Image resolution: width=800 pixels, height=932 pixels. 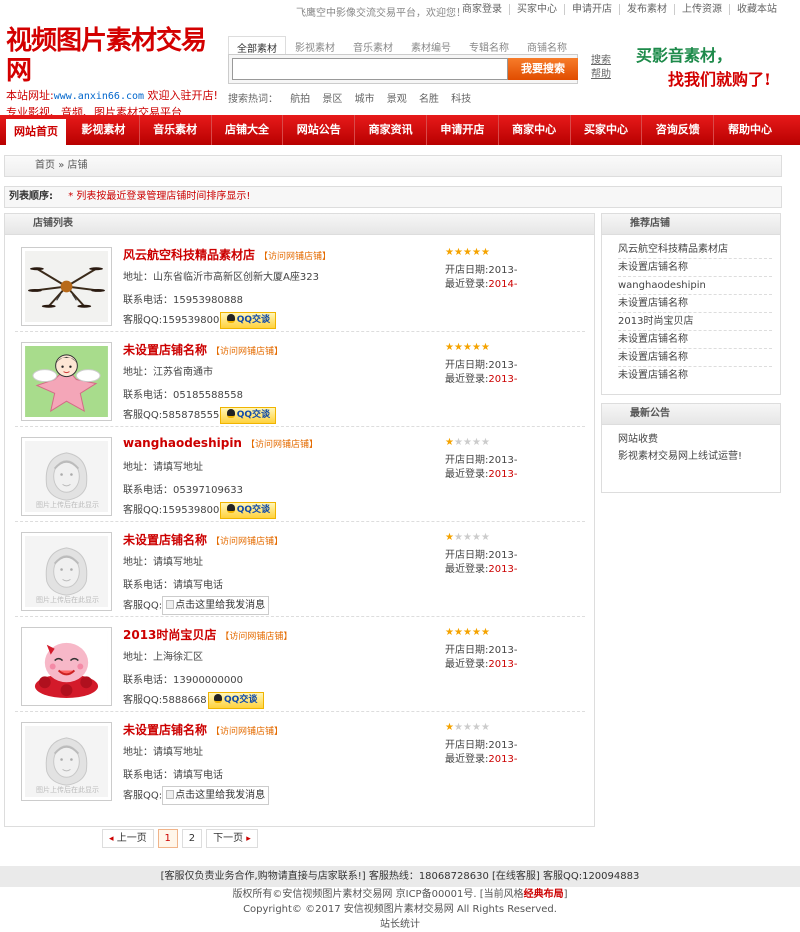 I want to click on nav-feedback: 咨询反馈, so click(x=678, y=130).